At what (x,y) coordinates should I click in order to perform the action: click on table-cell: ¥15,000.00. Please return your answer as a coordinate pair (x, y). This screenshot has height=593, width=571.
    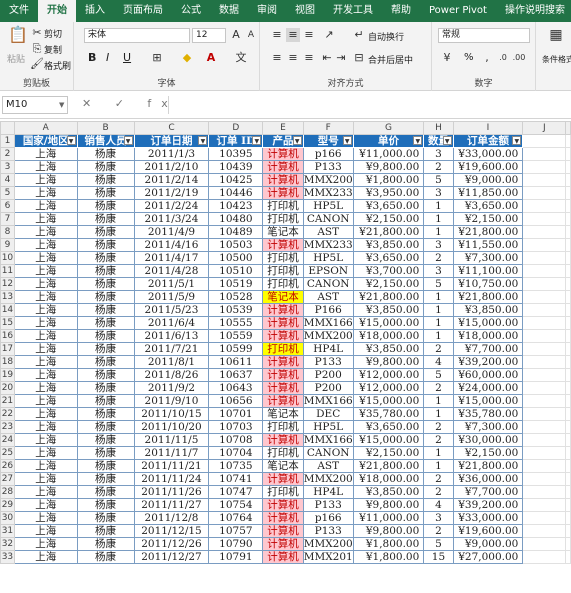
    Looking at the image, I should click on (488, 401).